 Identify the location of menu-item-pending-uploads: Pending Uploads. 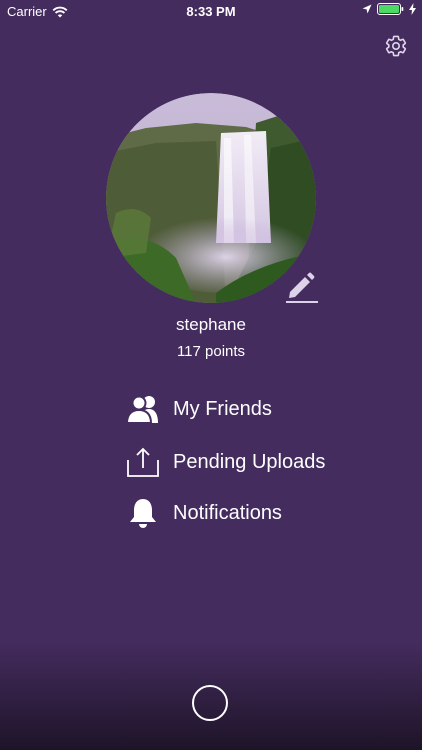
(225, 462).